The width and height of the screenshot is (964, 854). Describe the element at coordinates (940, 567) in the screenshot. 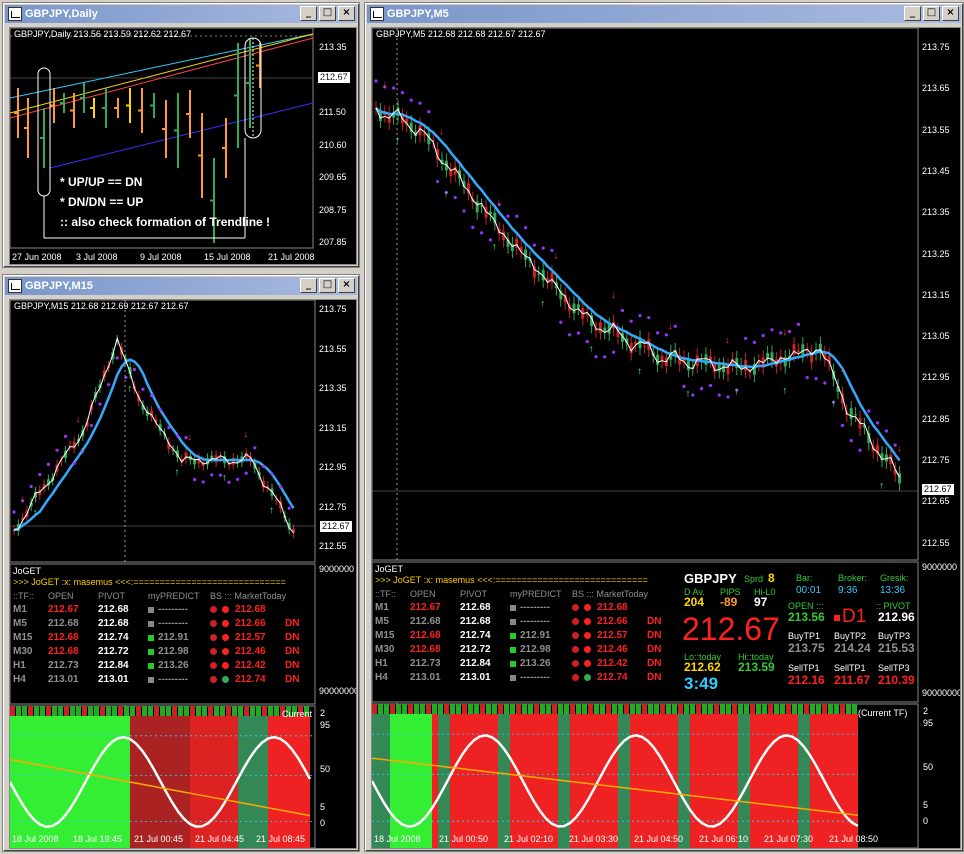

I see `m5-scale-top: 9000000` at that location.